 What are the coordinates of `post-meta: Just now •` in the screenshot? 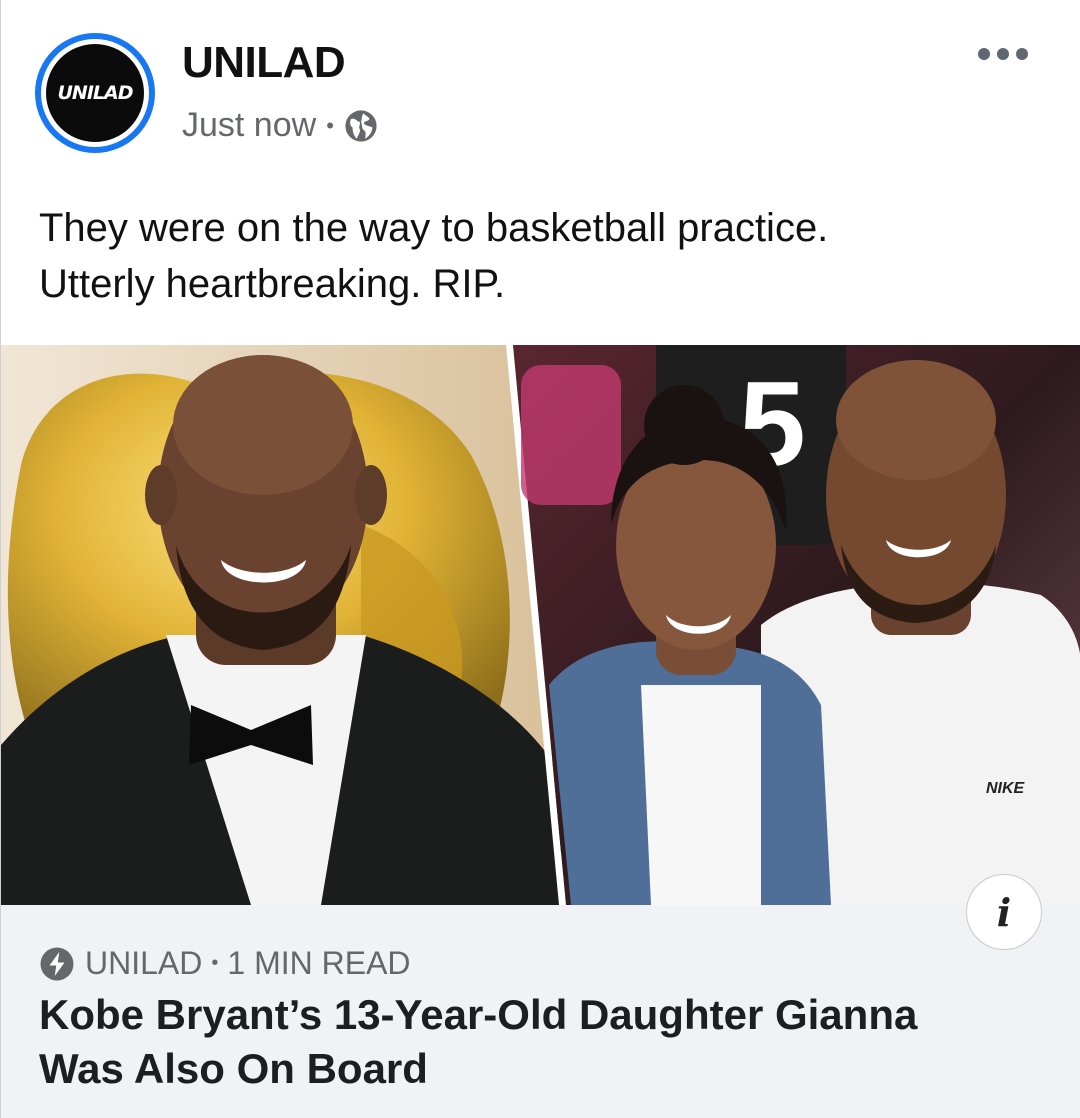 It's located at (280, 125).